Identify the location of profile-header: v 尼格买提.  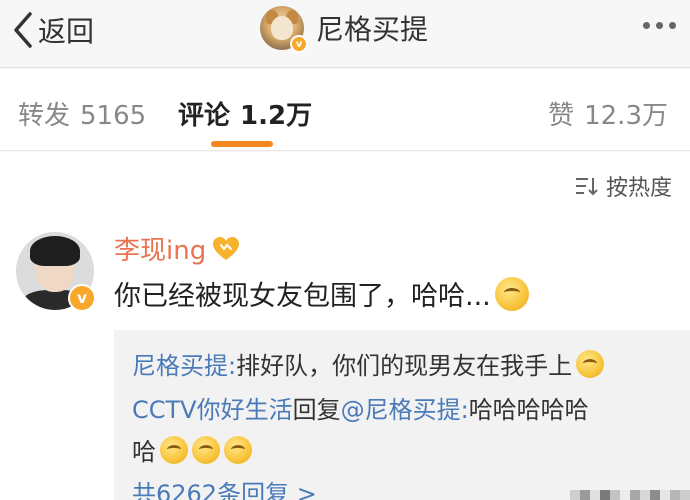
(344, 29).